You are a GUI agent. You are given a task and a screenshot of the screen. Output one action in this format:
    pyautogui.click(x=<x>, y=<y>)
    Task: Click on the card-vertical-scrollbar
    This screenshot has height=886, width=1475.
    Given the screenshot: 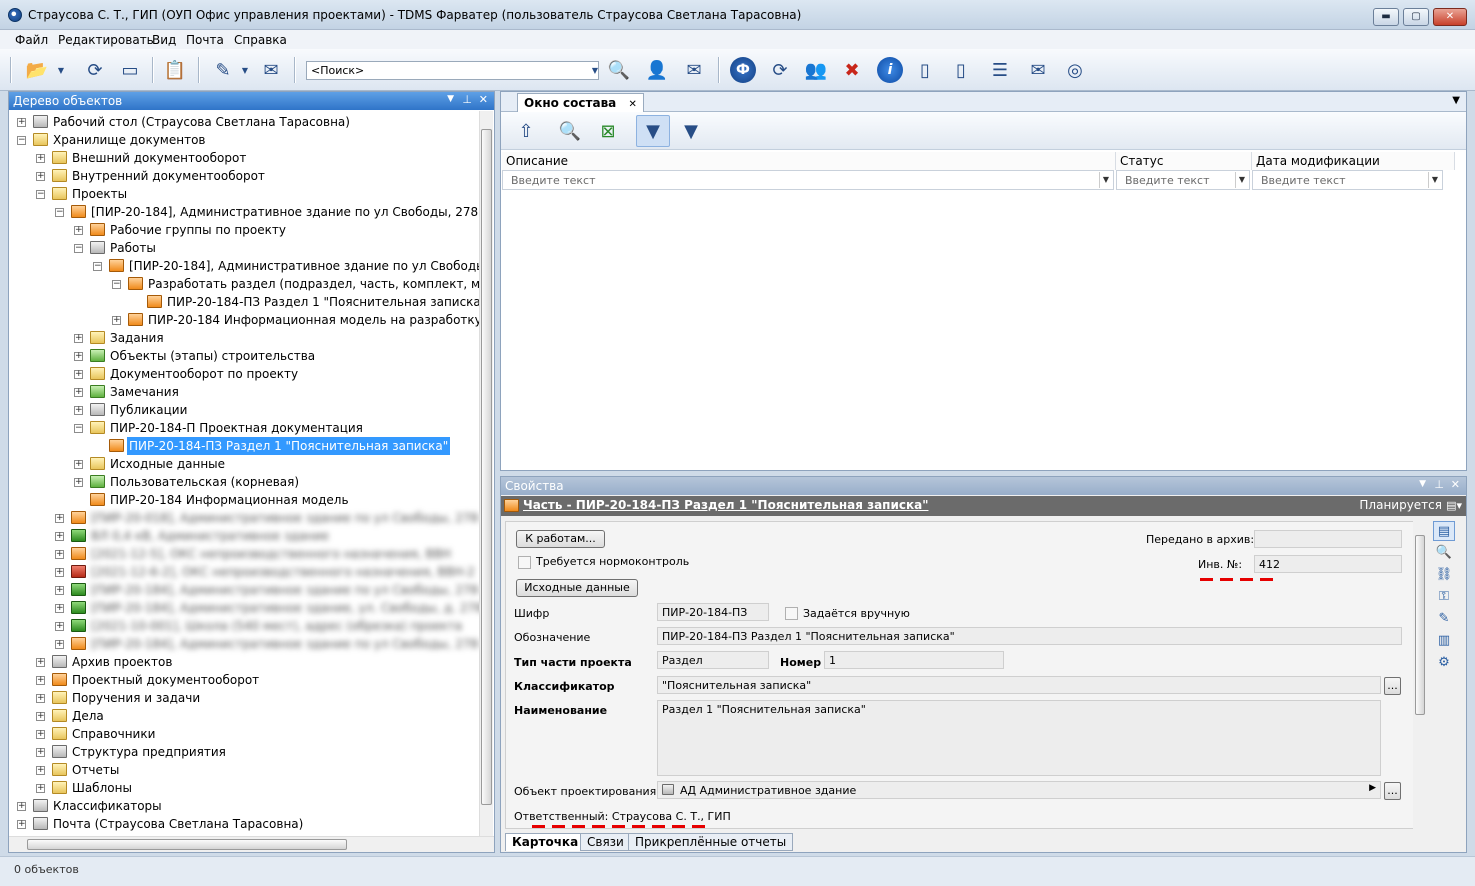 What is the action you would take?
    pyautogui.click(x=1420, y=675)
    